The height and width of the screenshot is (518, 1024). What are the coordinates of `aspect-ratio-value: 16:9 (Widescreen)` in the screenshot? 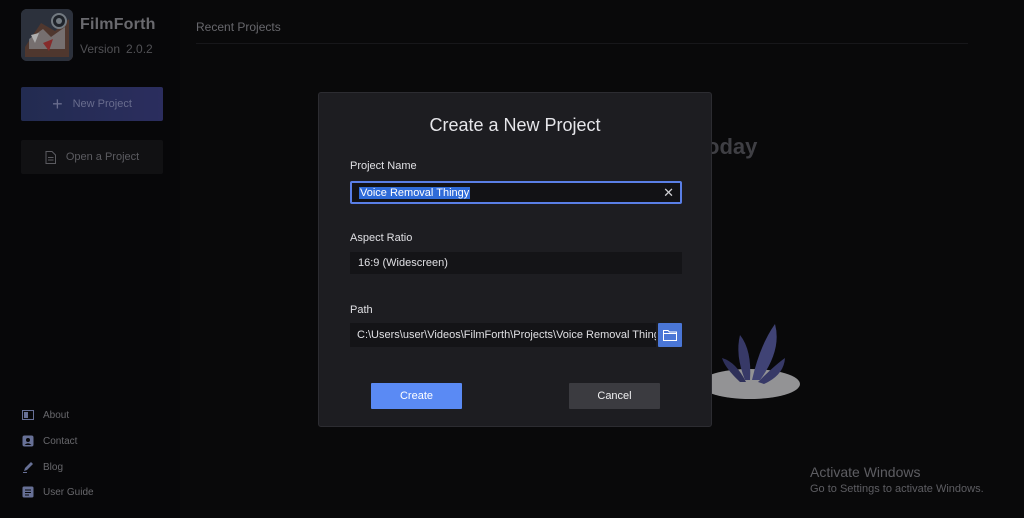 It's located at (403, 263).